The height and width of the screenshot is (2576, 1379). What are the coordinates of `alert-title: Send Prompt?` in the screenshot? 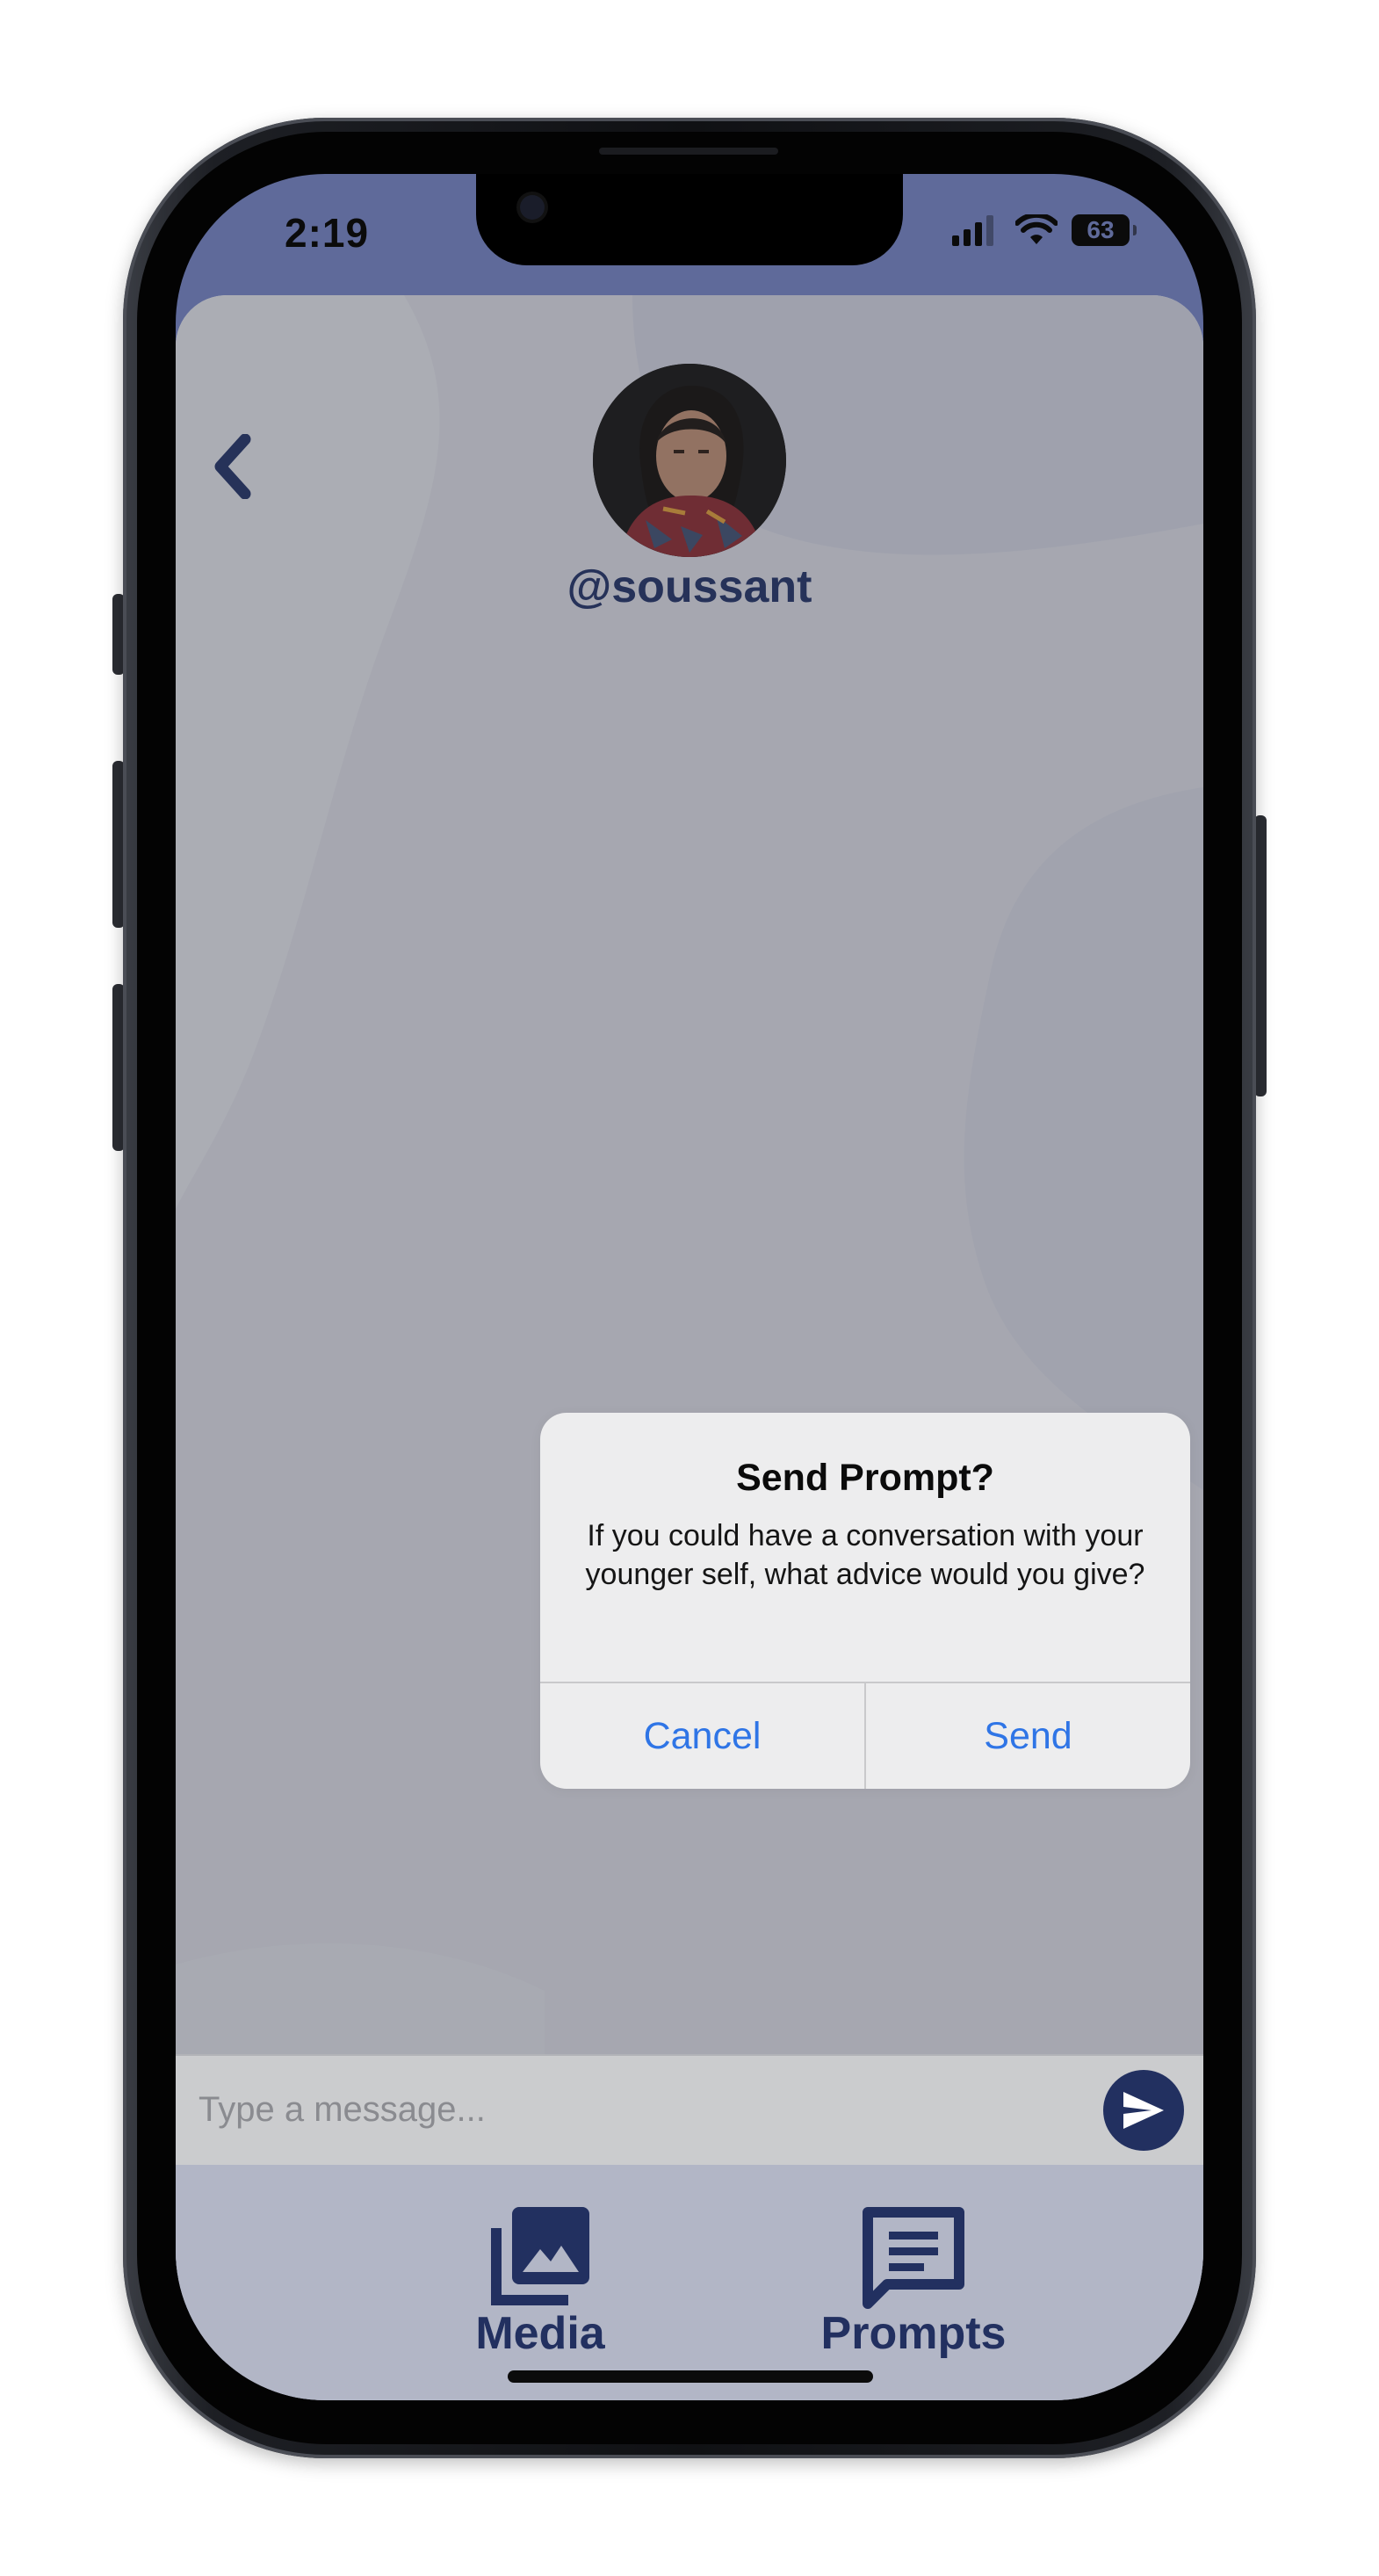 It's located at (865, 1478).